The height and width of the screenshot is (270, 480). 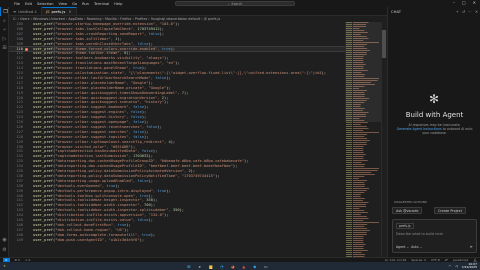 What do you see at coordinates (266, 266) in the screenshot?
I see `terminal-icon: ▭` at bounding box center [266, 266].